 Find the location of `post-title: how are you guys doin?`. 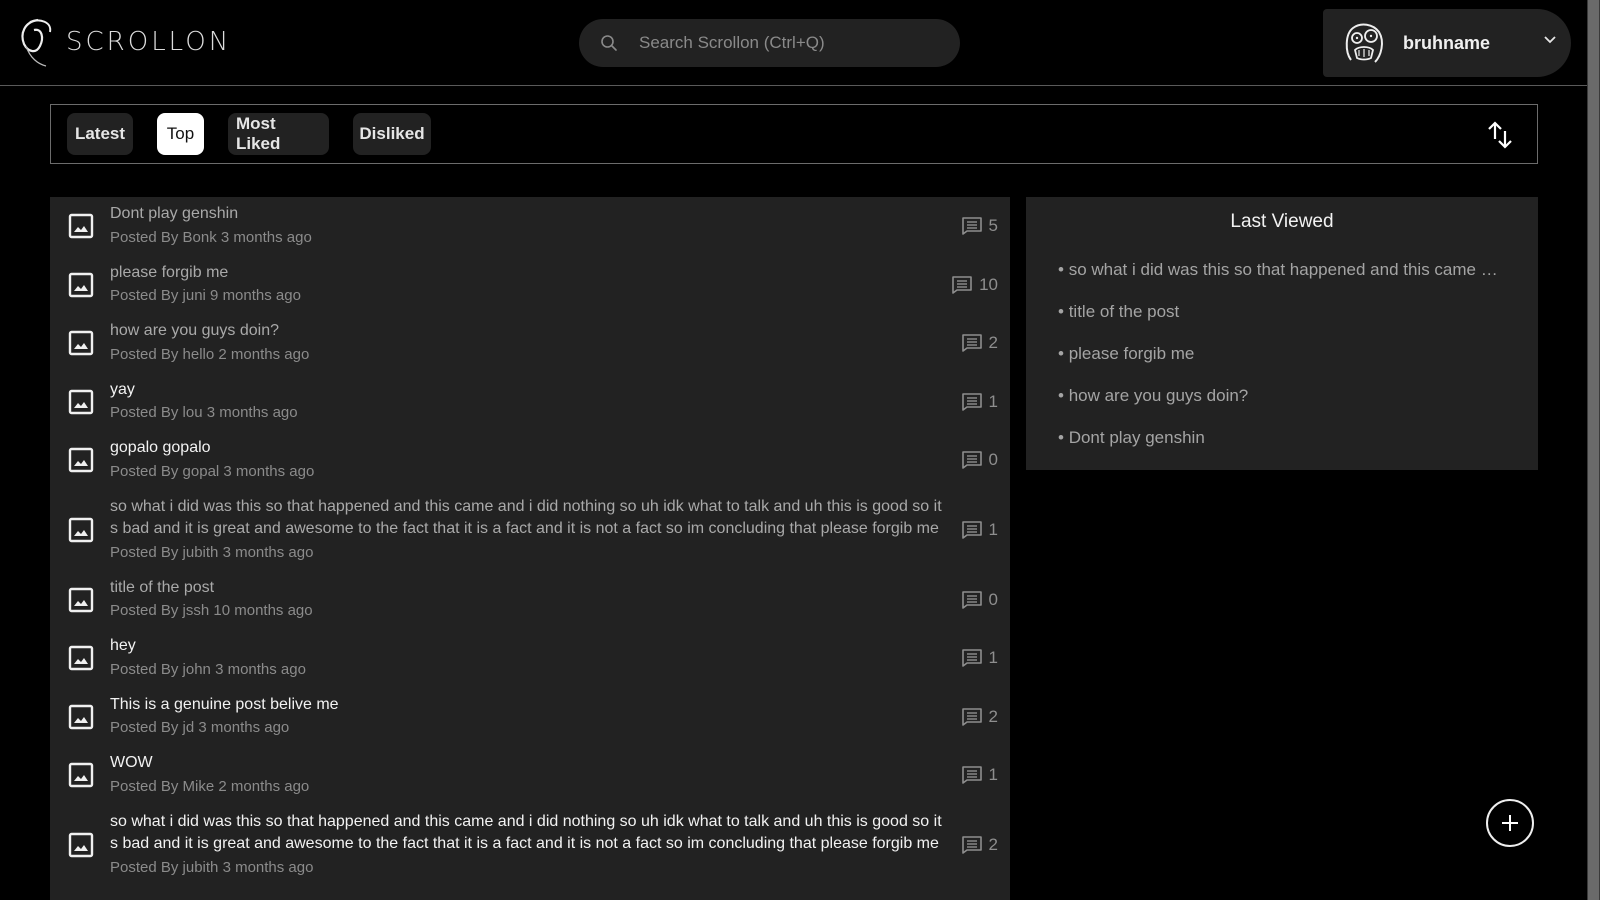

post-title: how are you guys doin? is located at coordinates (530, 331).